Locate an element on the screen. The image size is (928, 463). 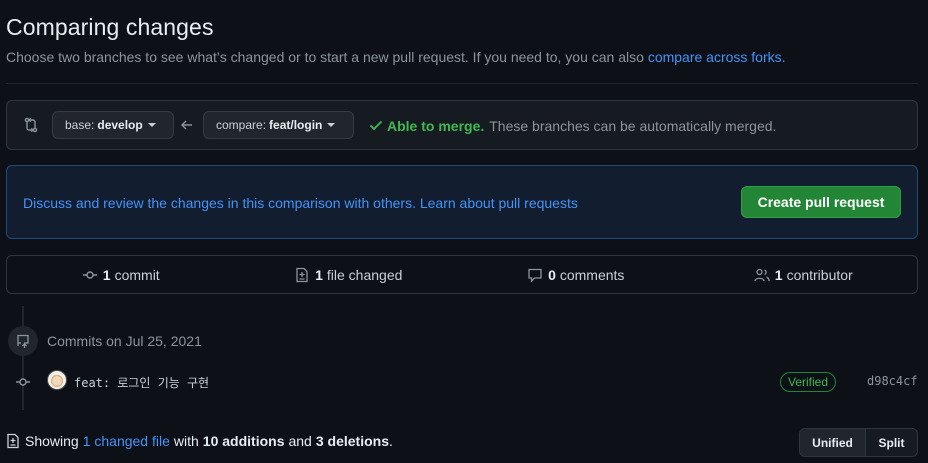
comment-icon is located at coordinates (535, 275).